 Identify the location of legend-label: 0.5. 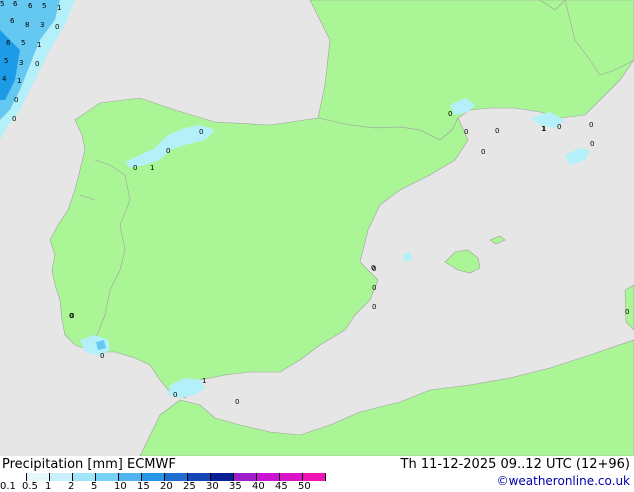
(30, 486).